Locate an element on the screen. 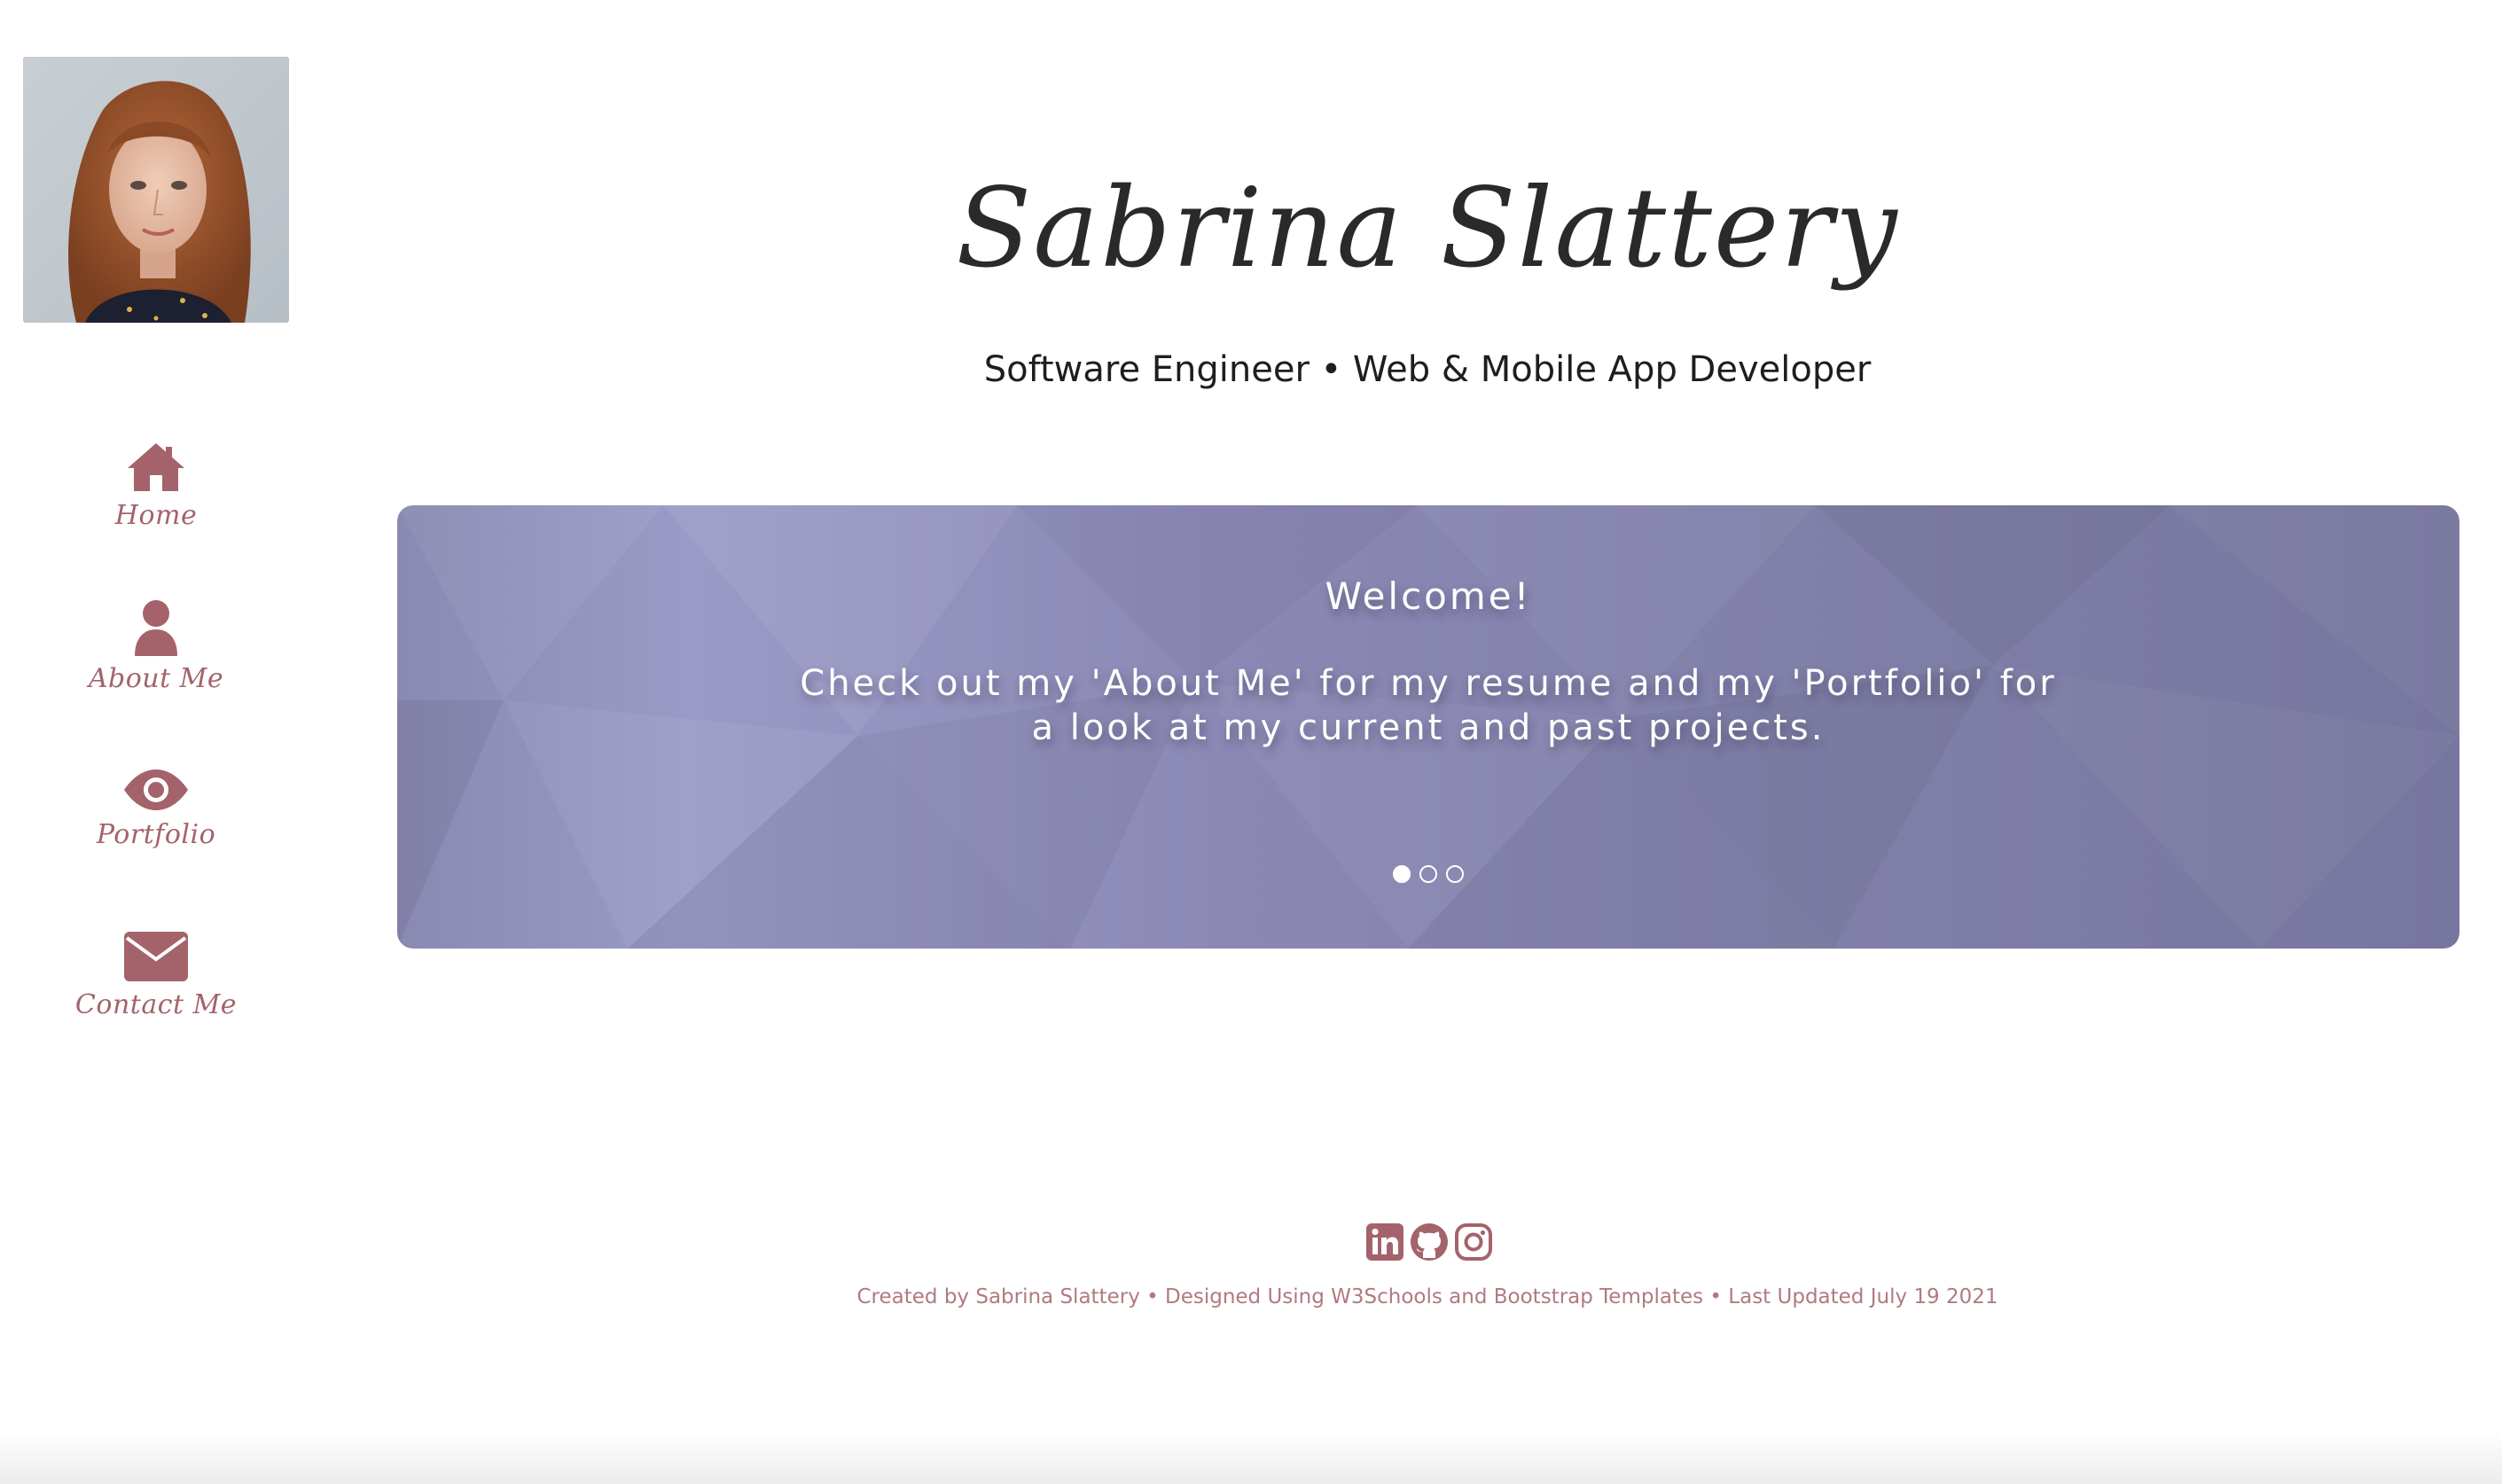  home-icon is located at coordinates (156, 467).